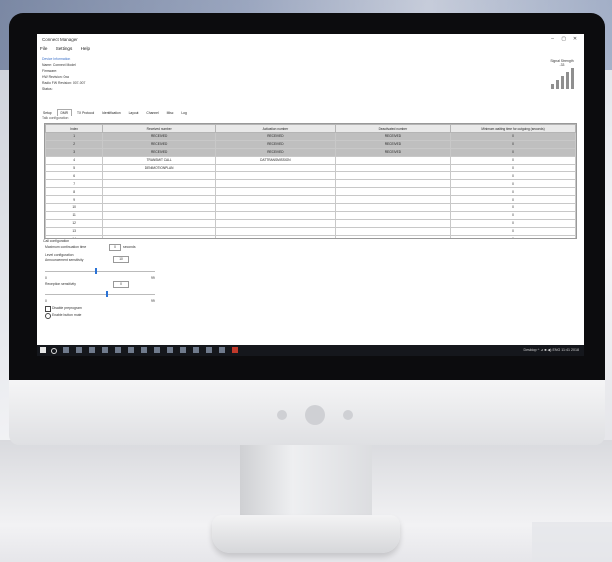  I want to click on table-cell: DATTRANSMISSION, so click(275, 160).